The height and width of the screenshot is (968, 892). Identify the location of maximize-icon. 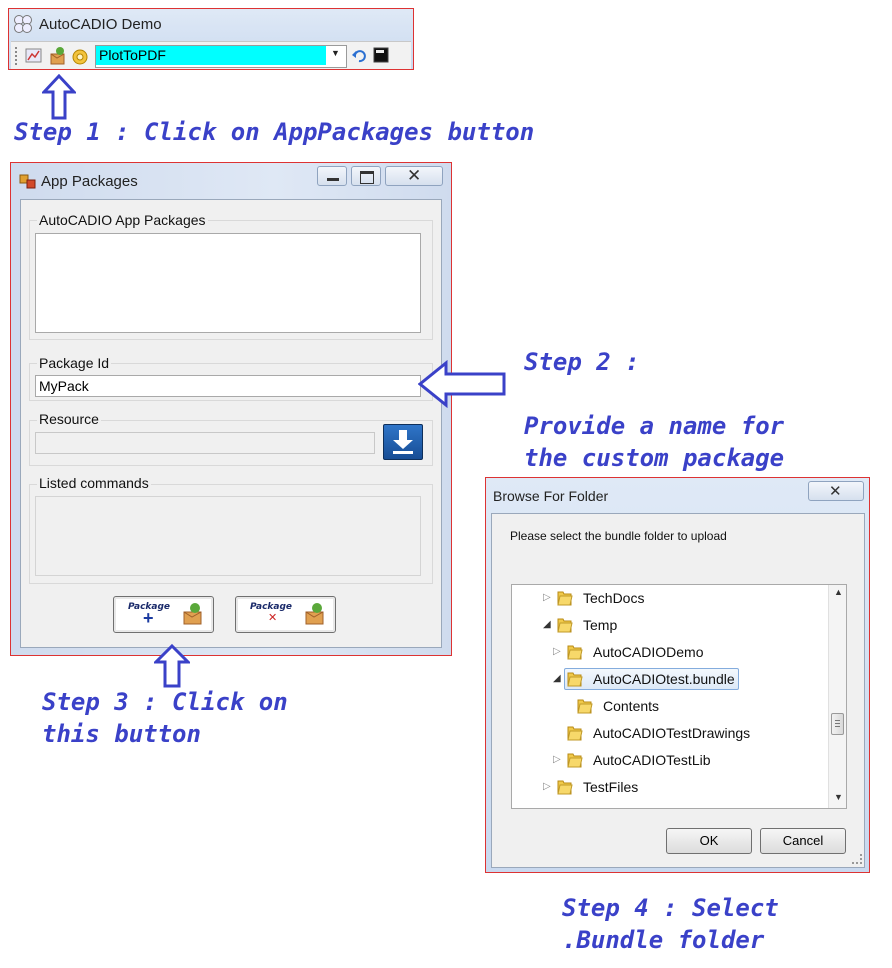
(367, 177).